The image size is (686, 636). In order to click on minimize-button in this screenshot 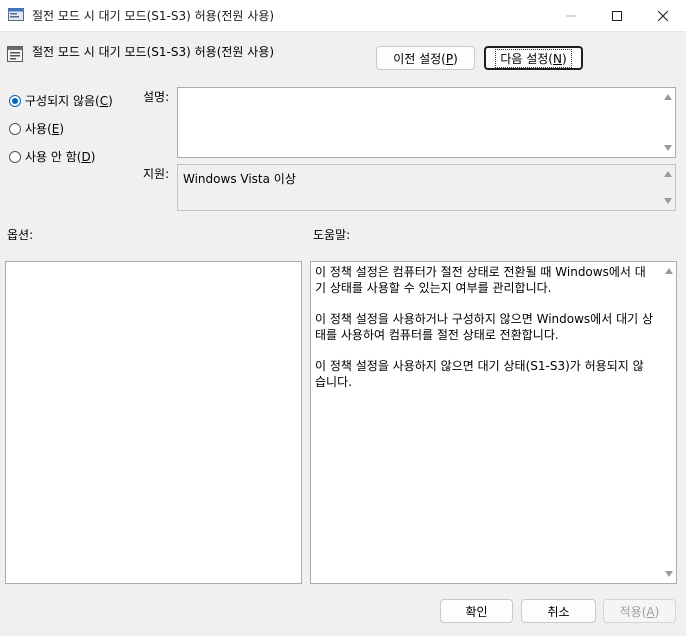, I will do `click(571, 15)`.